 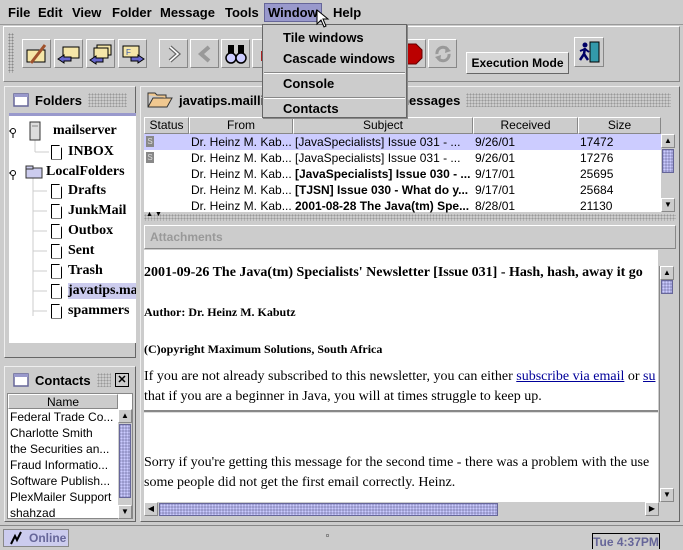 What do you see at coordinates (327, 535) in the screenshot?
I see `status-resize-handle` at bounding box center [327, 535].